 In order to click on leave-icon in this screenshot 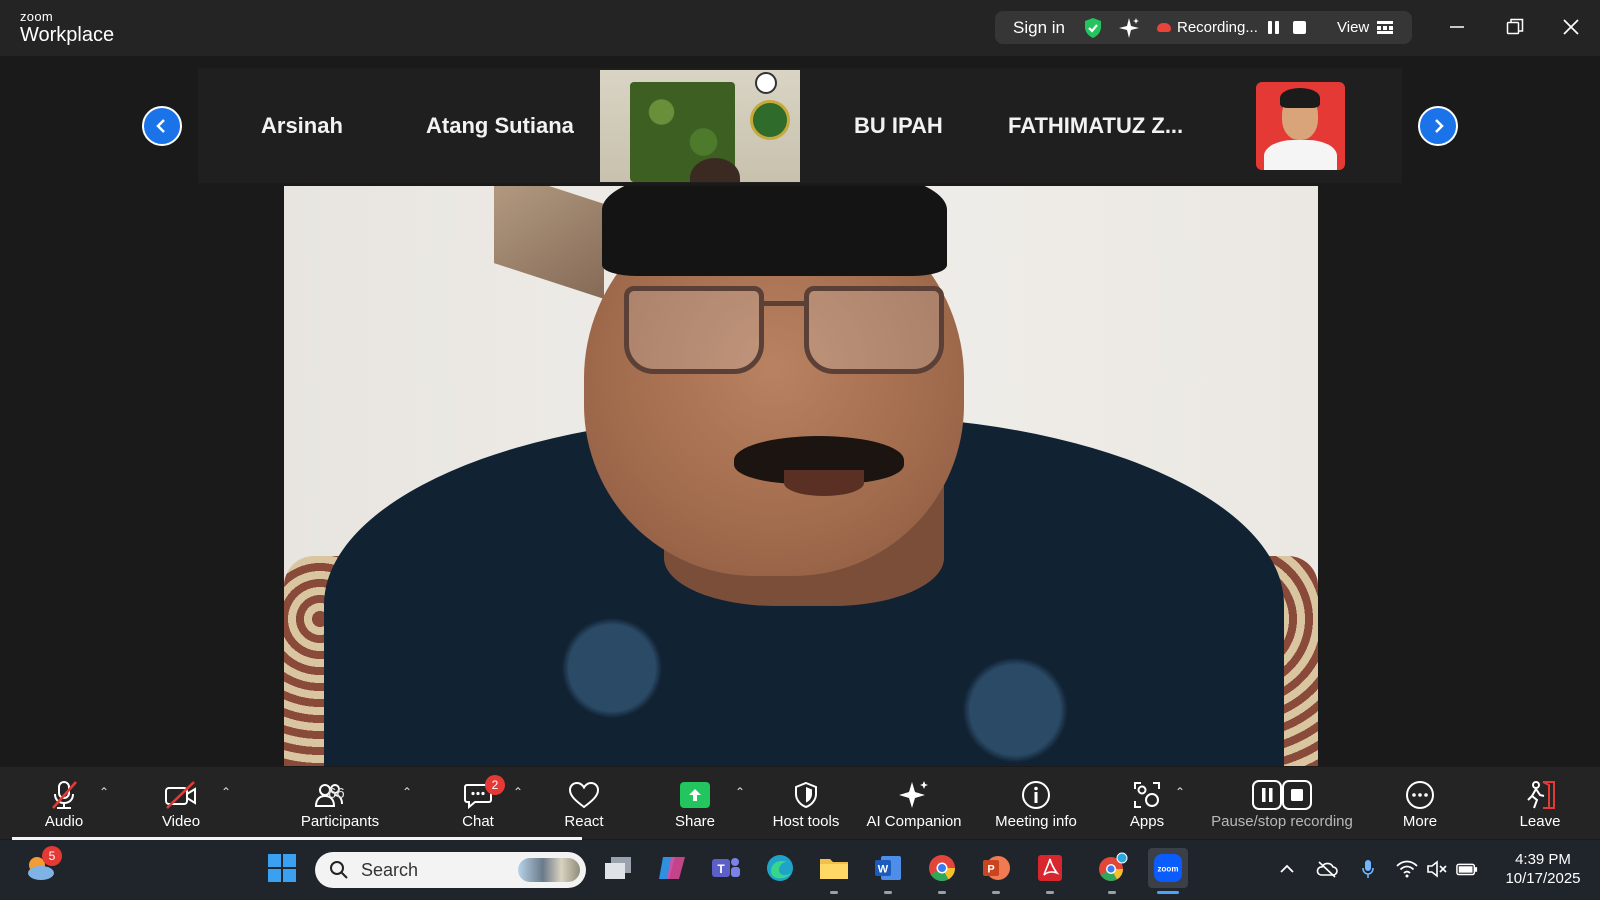, I will do `click(1540, 795)`.